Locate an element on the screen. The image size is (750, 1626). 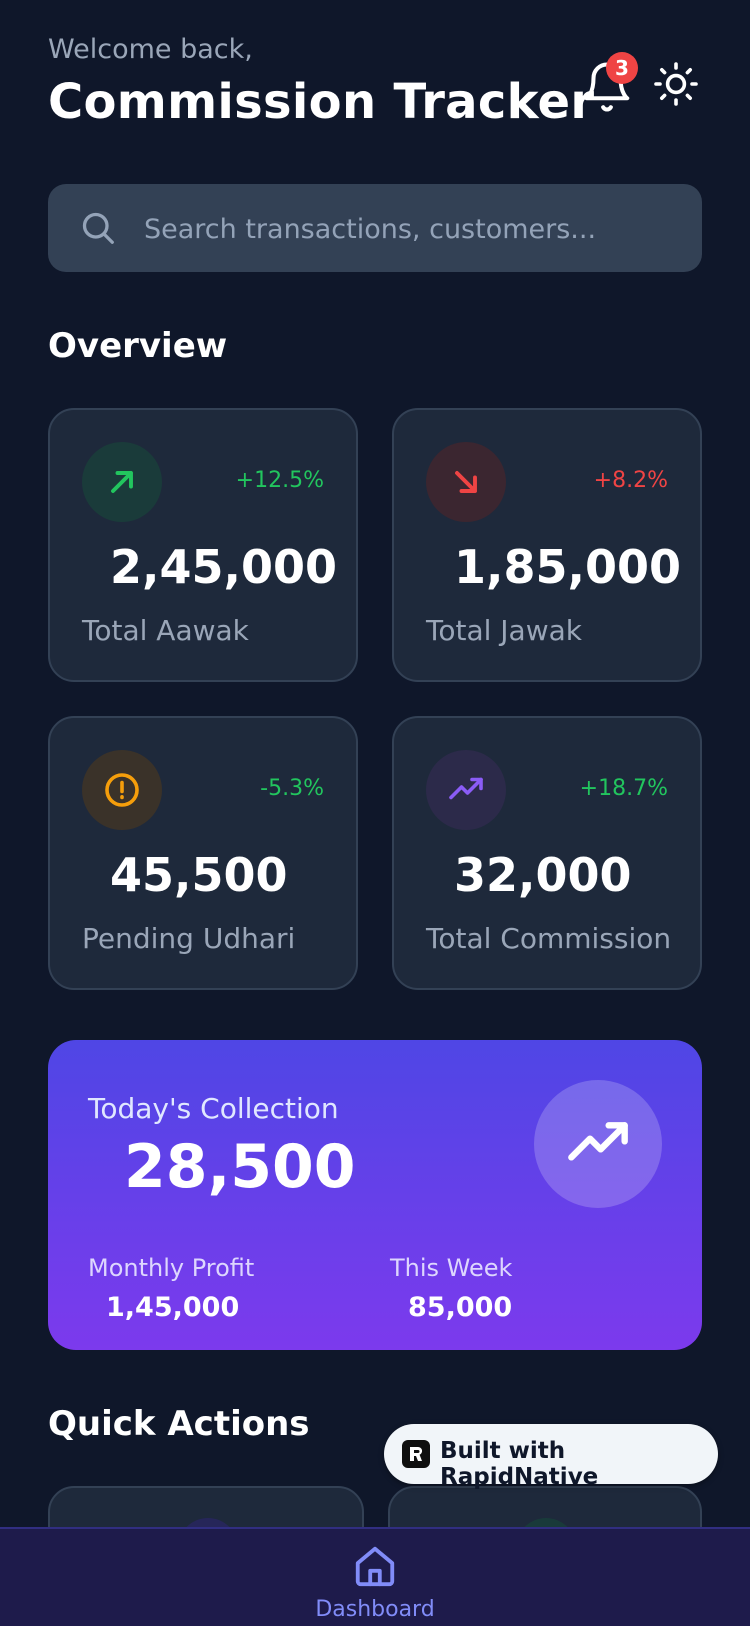
stat-card-total-jawak: +8.2% 1,85,000 Total Jawak is located at coordinates (547, 545).